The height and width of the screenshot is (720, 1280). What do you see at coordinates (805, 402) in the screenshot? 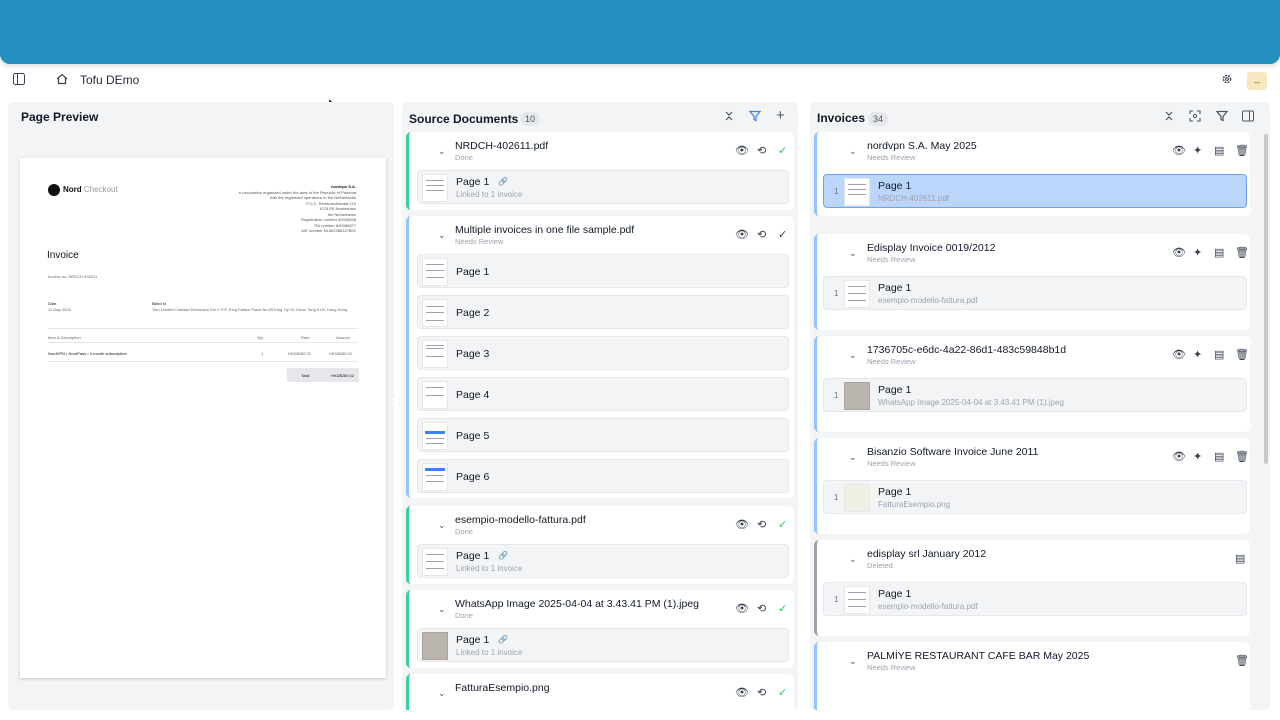
I see `resize-handle: ⋮` at bounding box center [805, 402].